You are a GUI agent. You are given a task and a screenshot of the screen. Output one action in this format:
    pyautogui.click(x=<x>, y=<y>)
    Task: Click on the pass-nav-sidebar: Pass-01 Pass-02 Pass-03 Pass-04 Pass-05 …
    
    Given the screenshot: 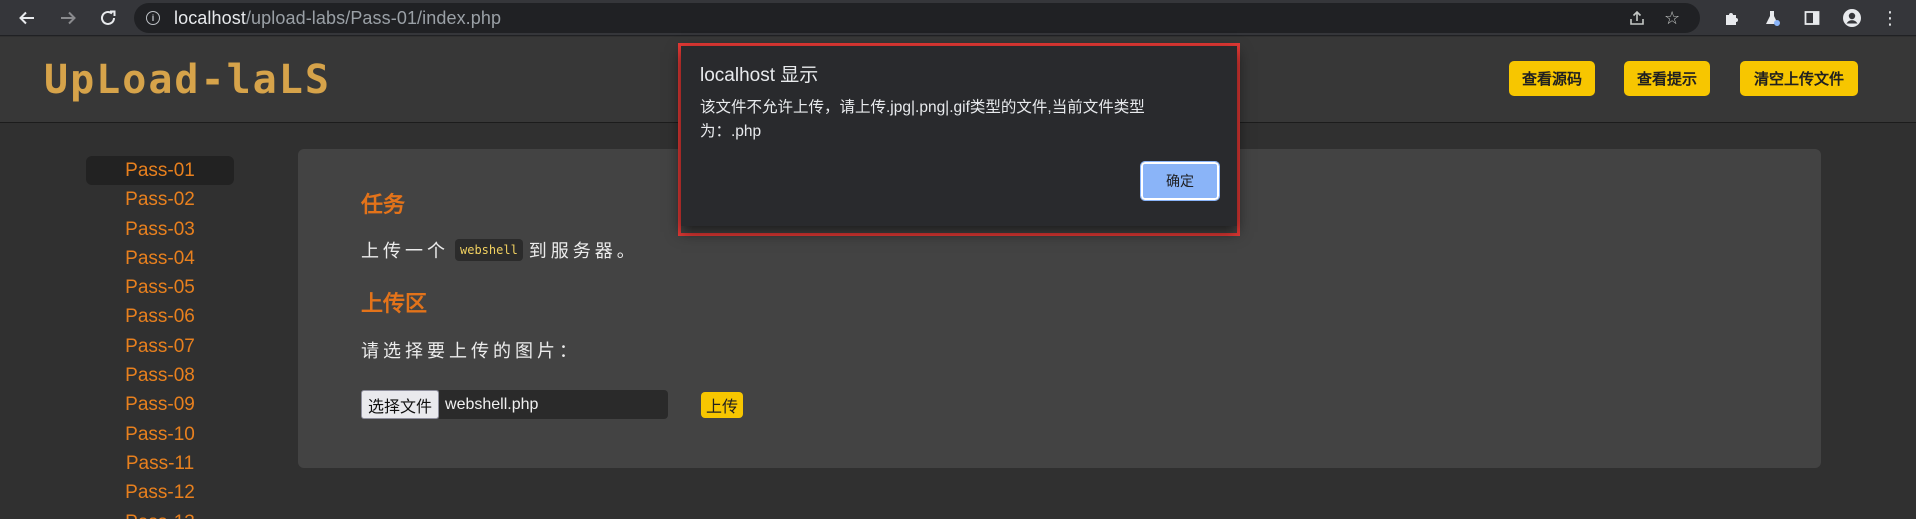 What is the action you would take?
    pyautogui.click(x=160, y=337)
    